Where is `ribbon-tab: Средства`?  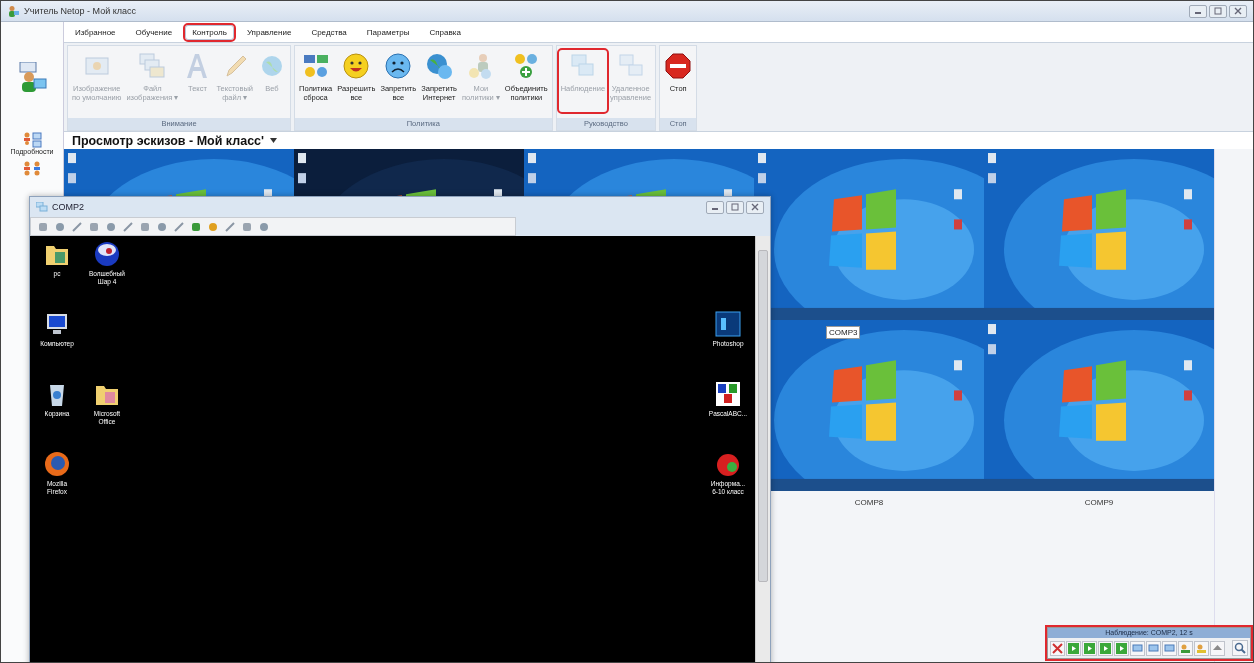 ribbon-tab: Средства is located at coordinates (329, 32).